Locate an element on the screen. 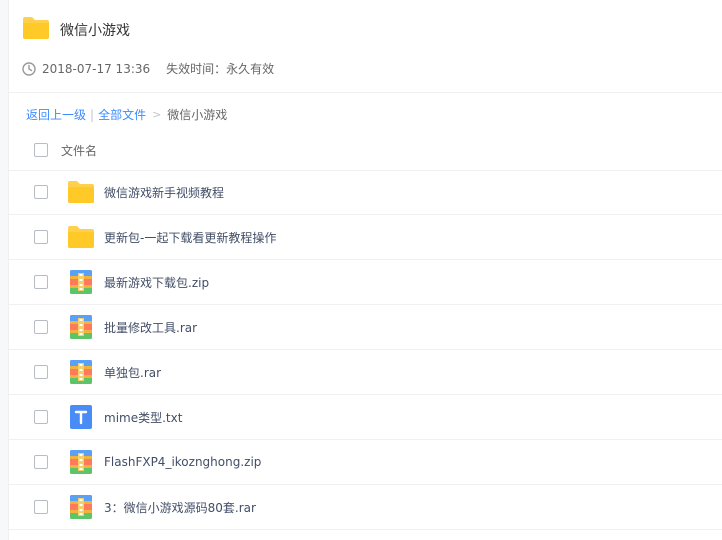  column-header-name: 文件名 is located at coordinates (79, 150).